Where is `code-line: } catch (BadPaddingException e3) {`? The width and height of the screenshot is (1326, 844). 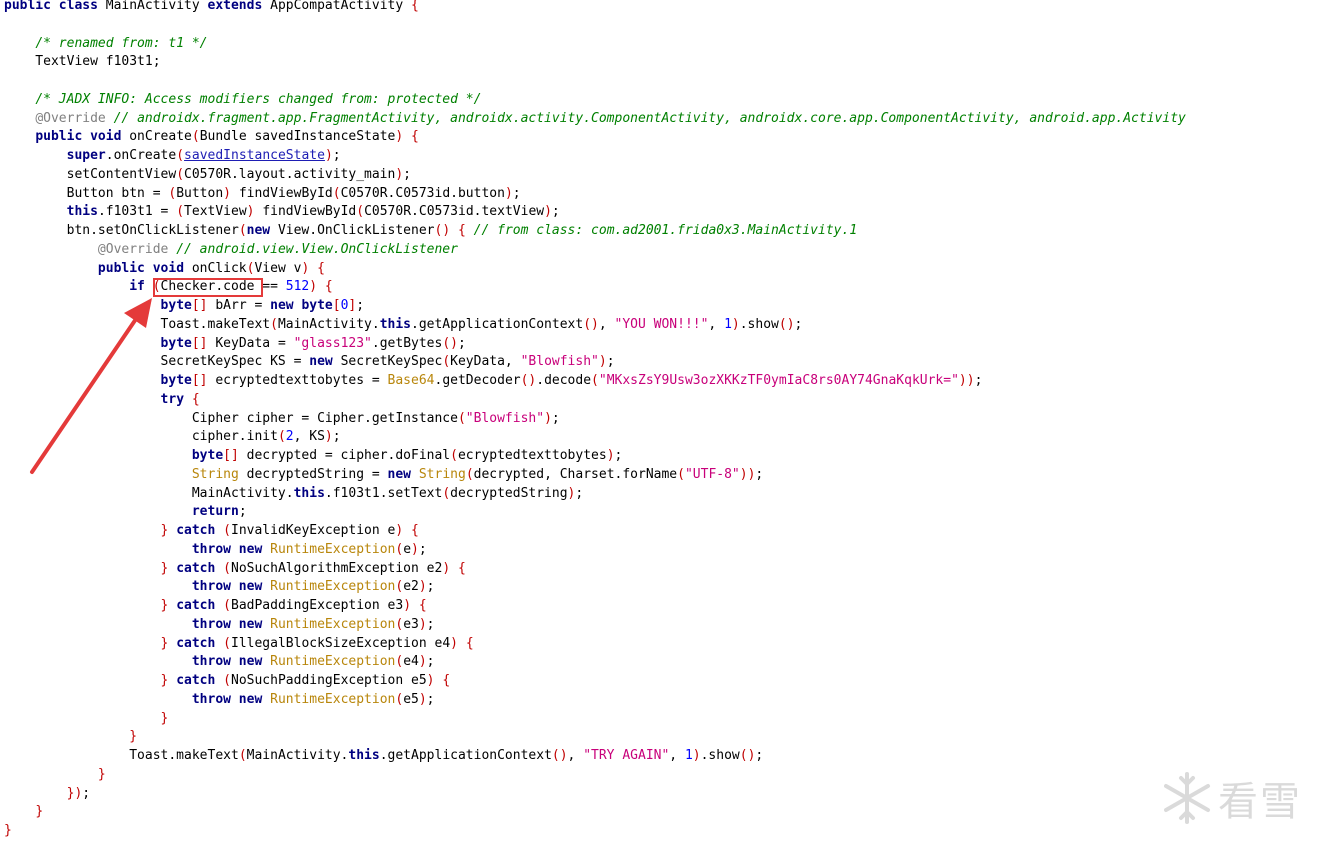
code-line: } catch (BadPaddingException e3) { is located at coordinates (595, 606).